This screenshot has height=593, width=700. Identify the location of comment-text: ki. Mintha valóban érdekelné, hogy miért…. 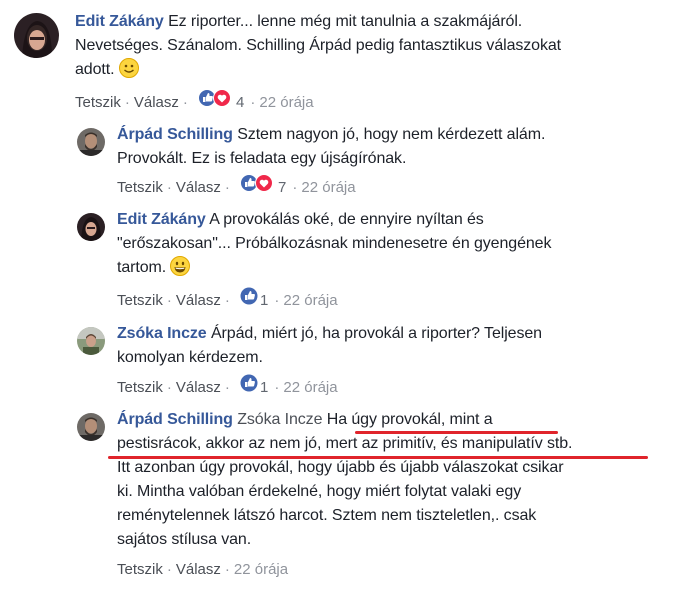
(319, 491).